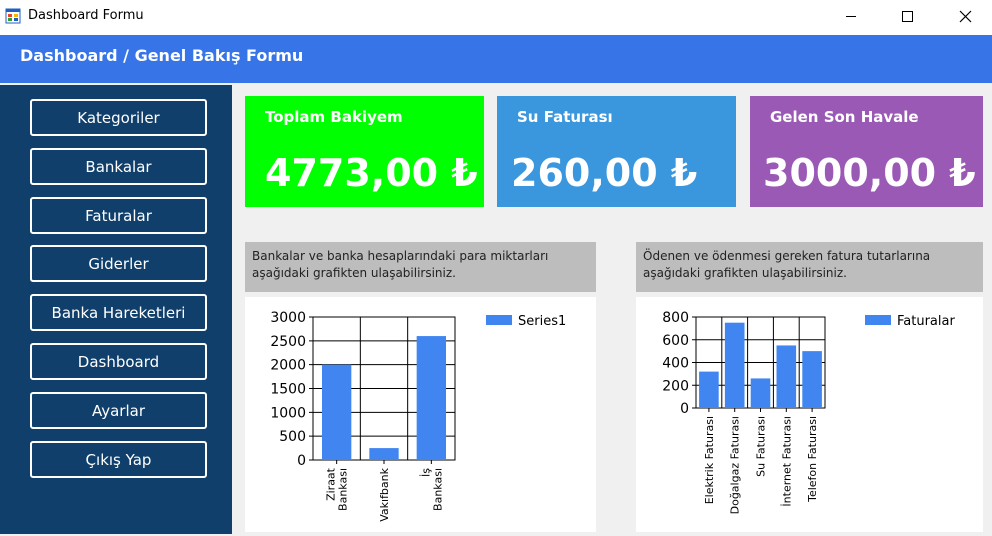  What do you see at coordinates (288, 318) in the screenshot?
I see `banks-y-tick-label: 3000` at bounding box center [288, 318].